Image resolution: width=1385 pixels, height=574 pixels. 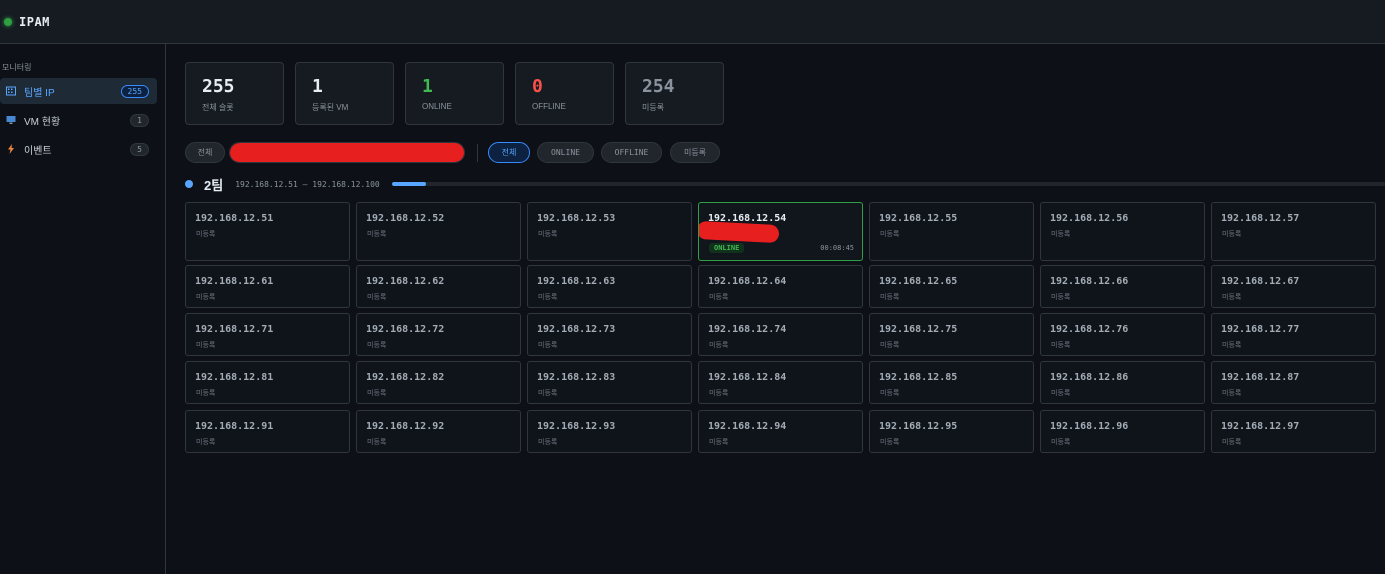 What do you see at coordinates (692, 22) in the screenshot?
I see `top-bar: IPAM` at bounding box center [692, 22].